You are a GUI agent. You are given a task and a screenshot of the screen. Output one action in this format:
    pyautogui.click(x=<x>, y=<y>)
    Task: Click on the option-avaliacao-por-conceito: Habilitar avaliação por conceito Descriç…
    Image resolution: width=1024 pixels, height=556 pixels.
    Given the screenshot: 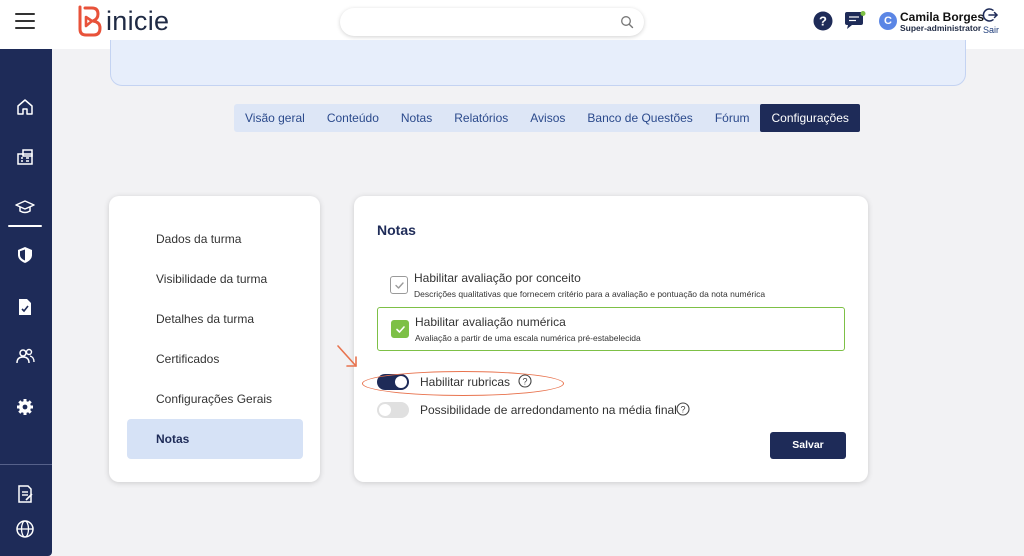 What is the action you would take?
    pyautogui.click(x=611, y=286)
    